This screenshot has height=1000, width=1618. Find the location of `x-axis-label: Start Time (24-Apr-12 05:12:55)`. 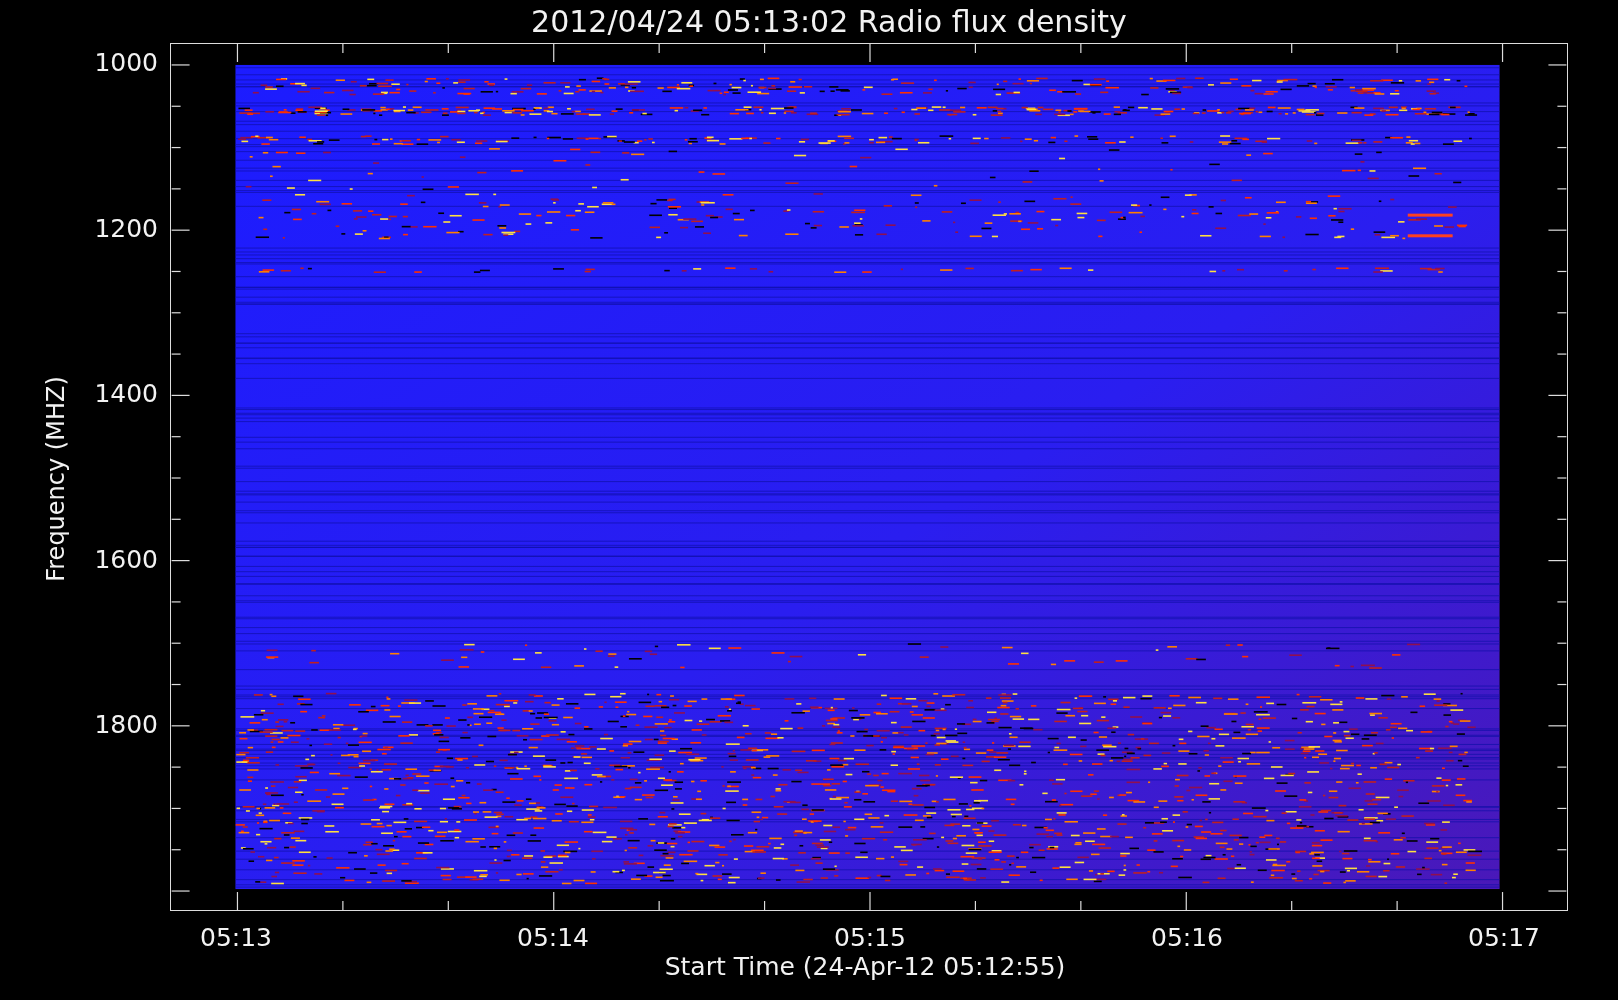

x-axis-label: Start Time (24-Apr-12 05:12:55) is located at coordinates (865, 966).